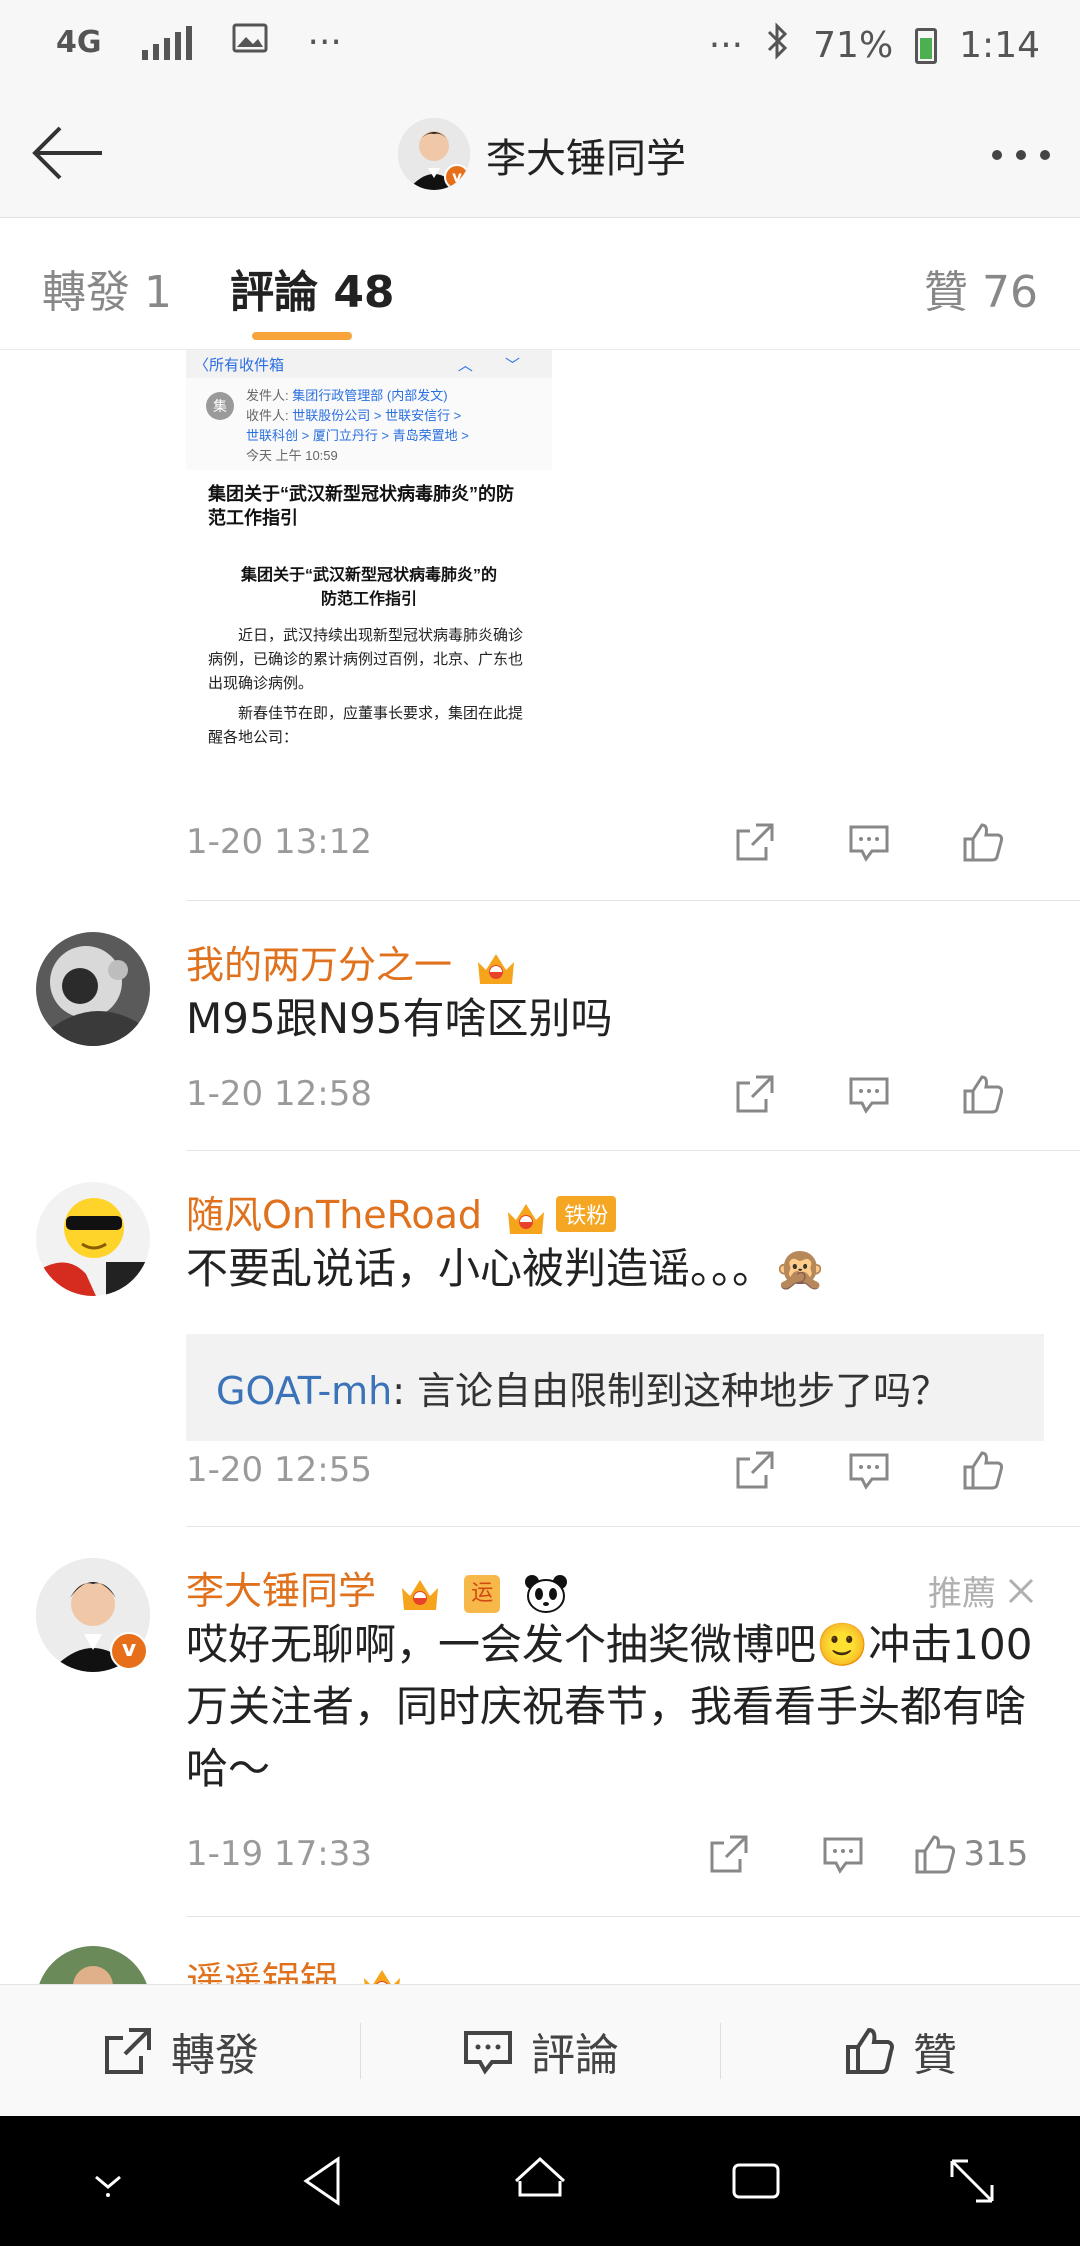  What do you see at coordinates (279, 1470) in the screenshot?
I see `comment-time: 1-20 12:55` at bounding box center [279, 1470].